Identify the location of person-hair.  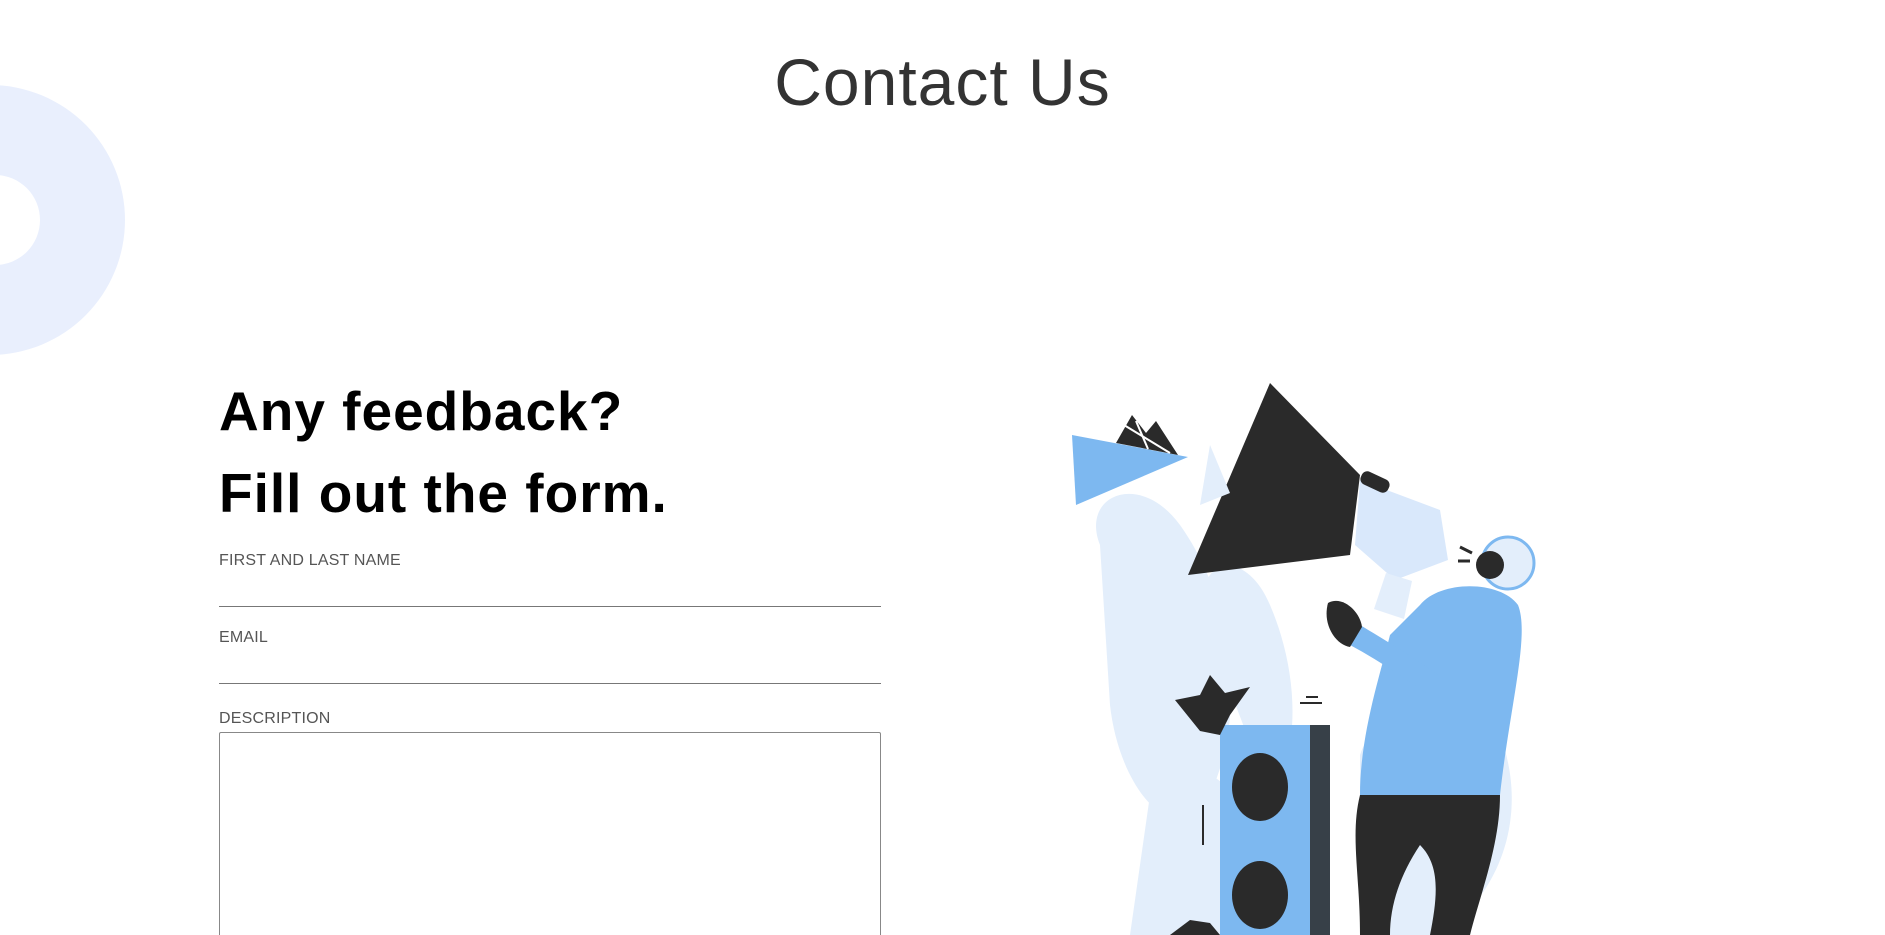
(1490, 565).